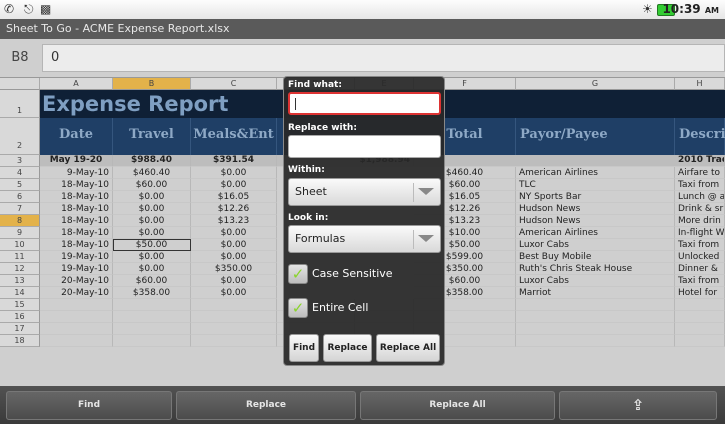 The width and height of the screenshot is (725, 424). I want to click on grid-cell: 9-May-10, so click(76, 173).